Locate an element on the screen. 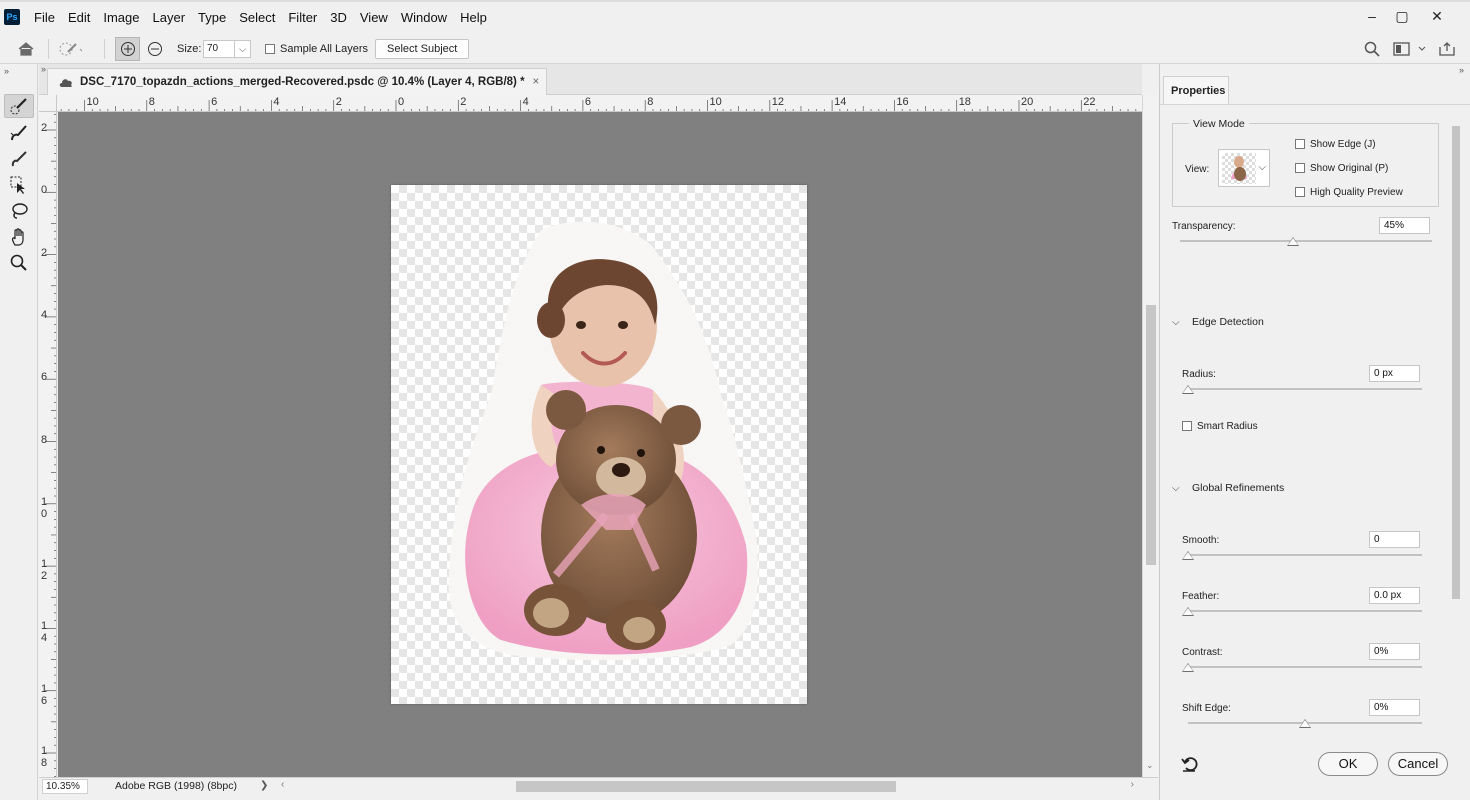  zoom-tool is located at coordinates (19, 263).